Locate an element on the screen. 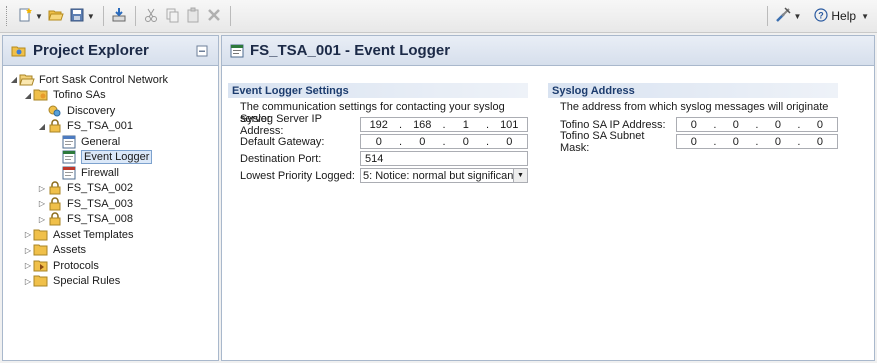 Image resolution: width=877 pixels, height=363 pixels. tree-item-label: FS_TSA_003 is located at coordinates (100, 203).